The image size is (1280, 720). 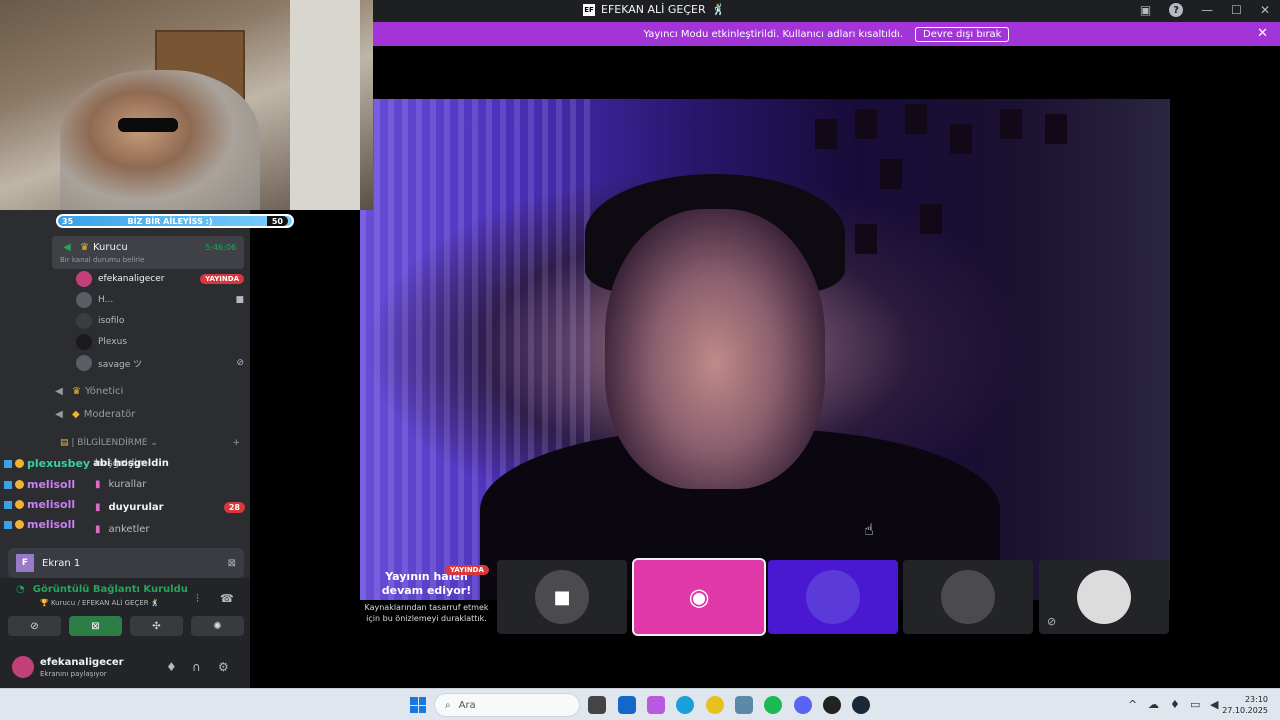 I want to click on minimize-button: —, so click(x=1207, y=10).